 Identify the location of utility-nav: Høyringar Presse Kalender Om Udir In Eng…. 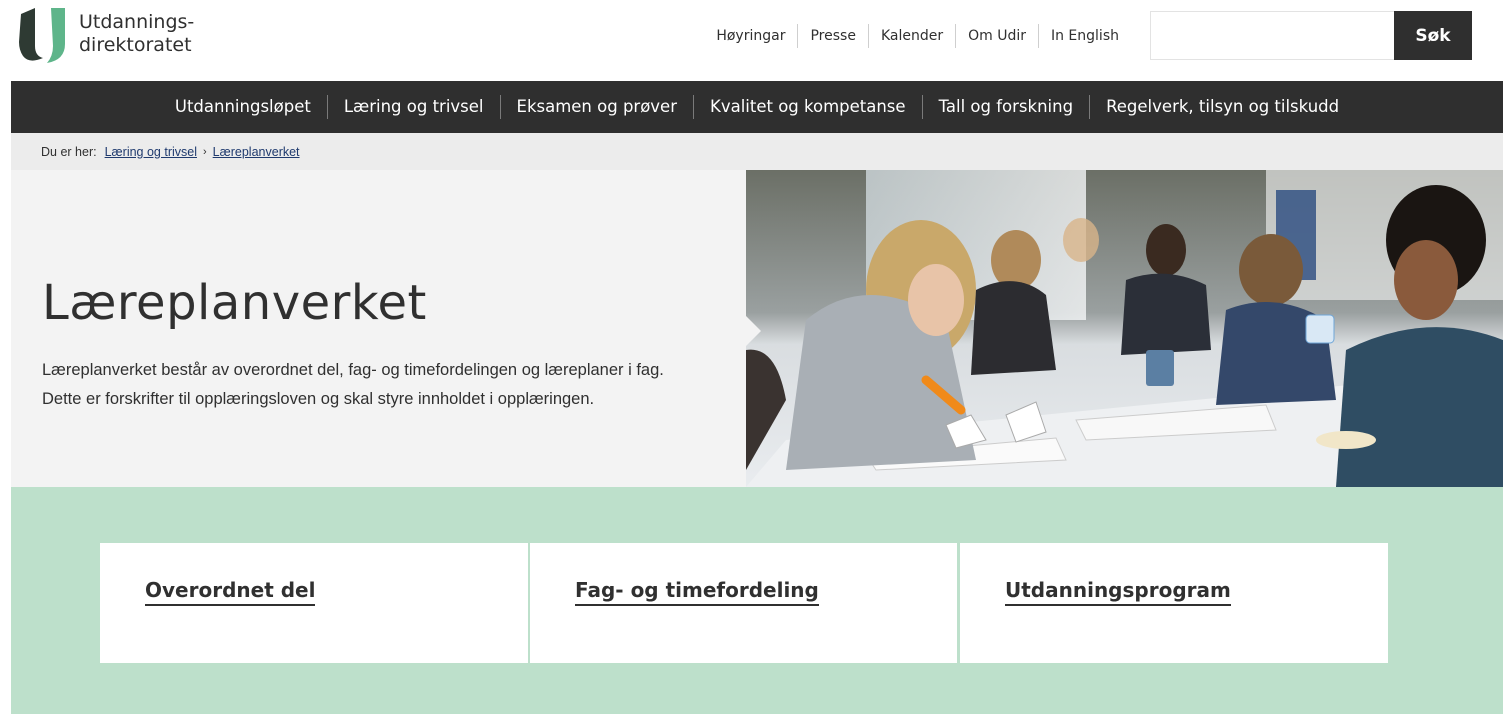
(917, 36).